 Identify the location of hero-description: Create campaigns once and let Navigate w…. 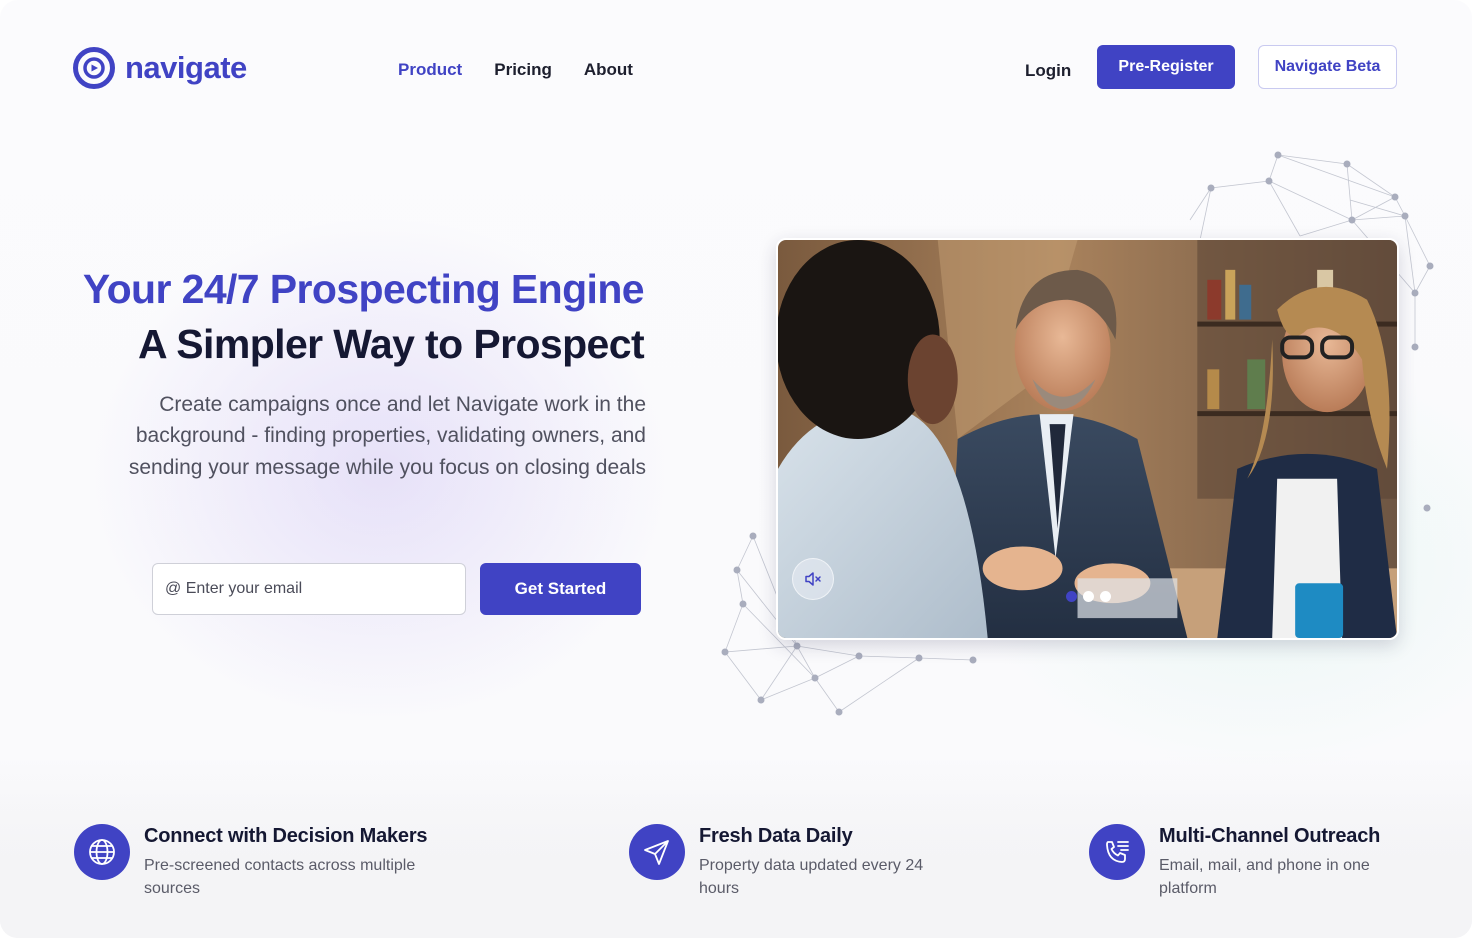
(387, 436).